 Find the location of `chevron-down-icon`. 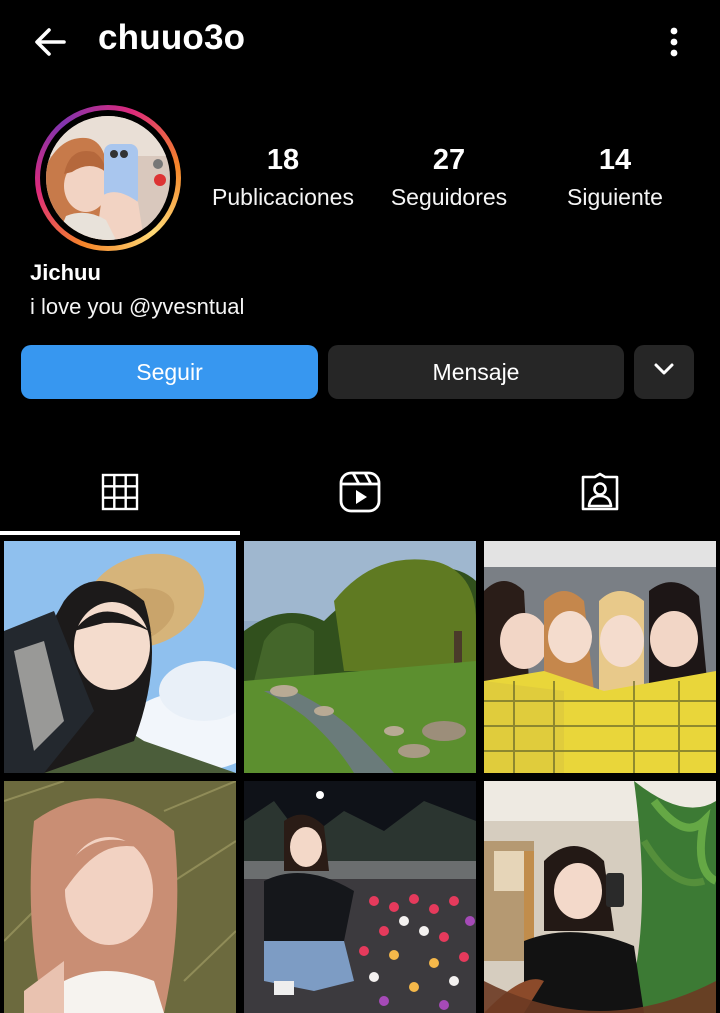

chevron-down-icon is located at coordinates (664, 372).